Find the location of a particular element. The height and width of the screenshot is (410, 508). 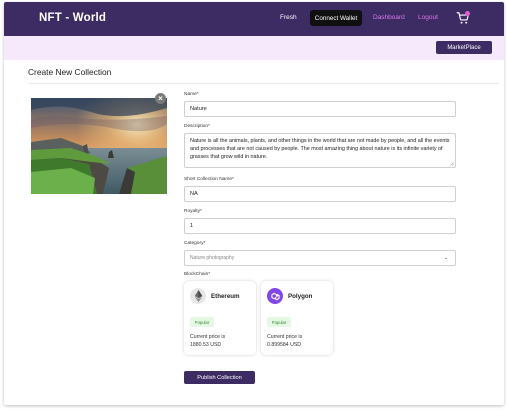

short-name-label-text: Short Collection Name is located at coordinates (208, 179).